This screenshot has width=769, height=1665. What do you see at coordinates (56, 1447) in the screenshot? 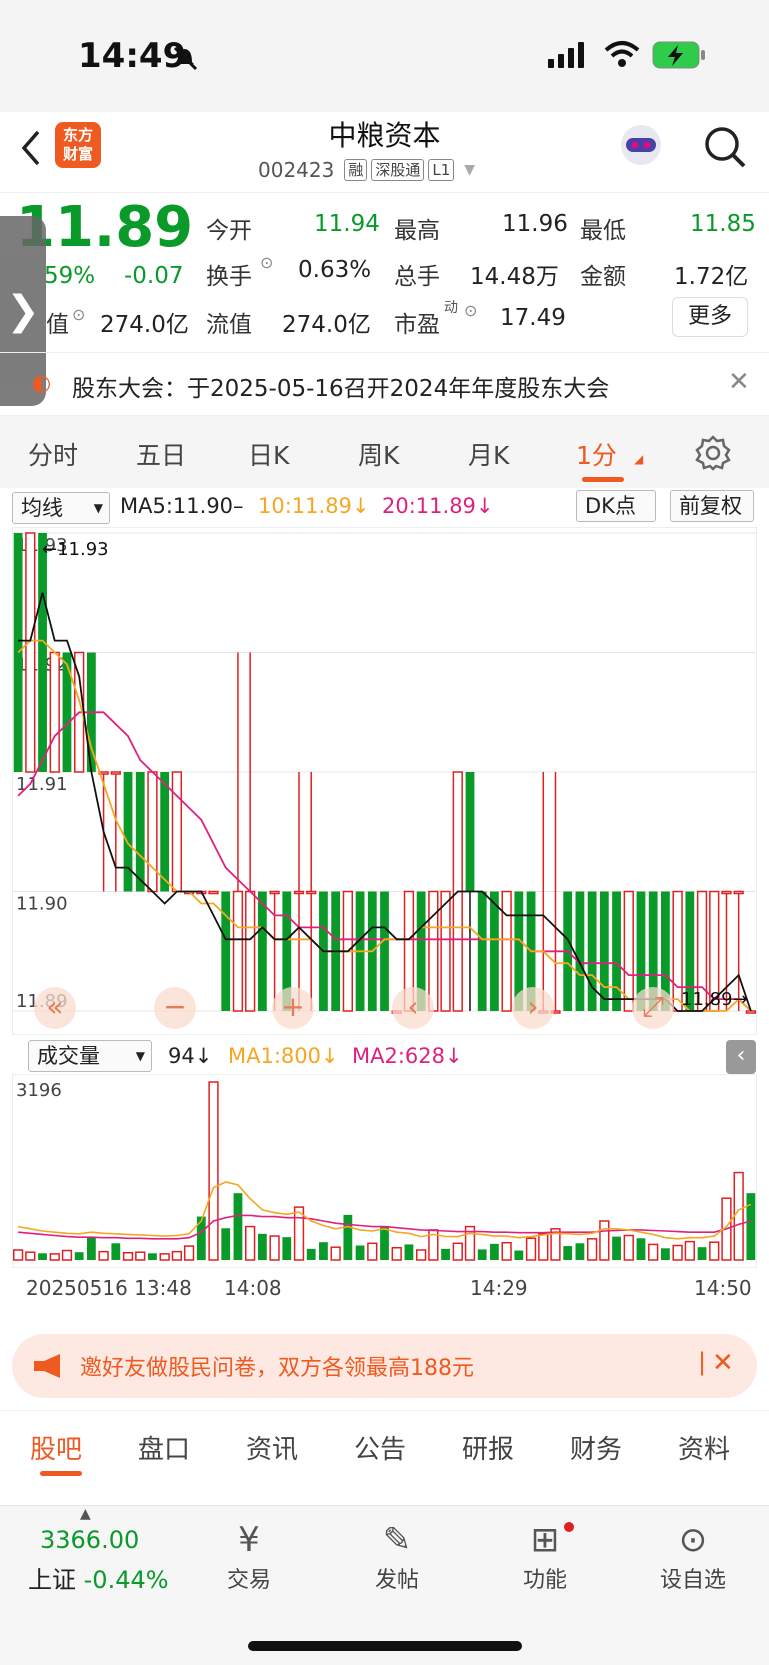
I see `tab-guba: 股吧` at bounding box center [56, 1447].